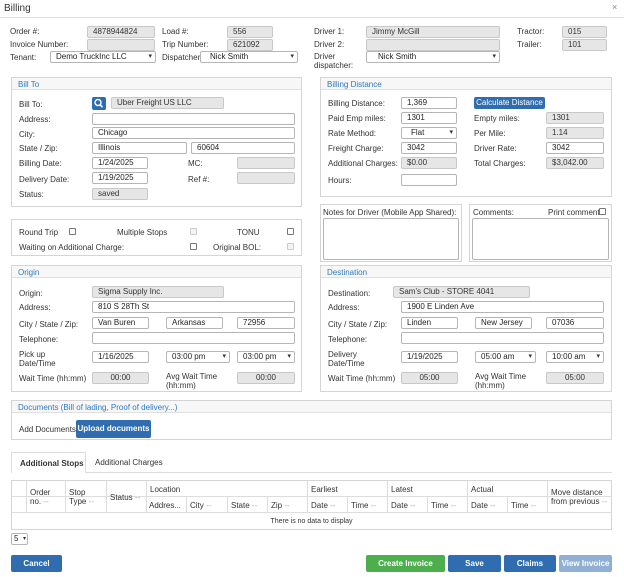 Image resolution: width=624 pixels, height=577 pixels. I want to click on tonu-checkbox, so click(290, 231).